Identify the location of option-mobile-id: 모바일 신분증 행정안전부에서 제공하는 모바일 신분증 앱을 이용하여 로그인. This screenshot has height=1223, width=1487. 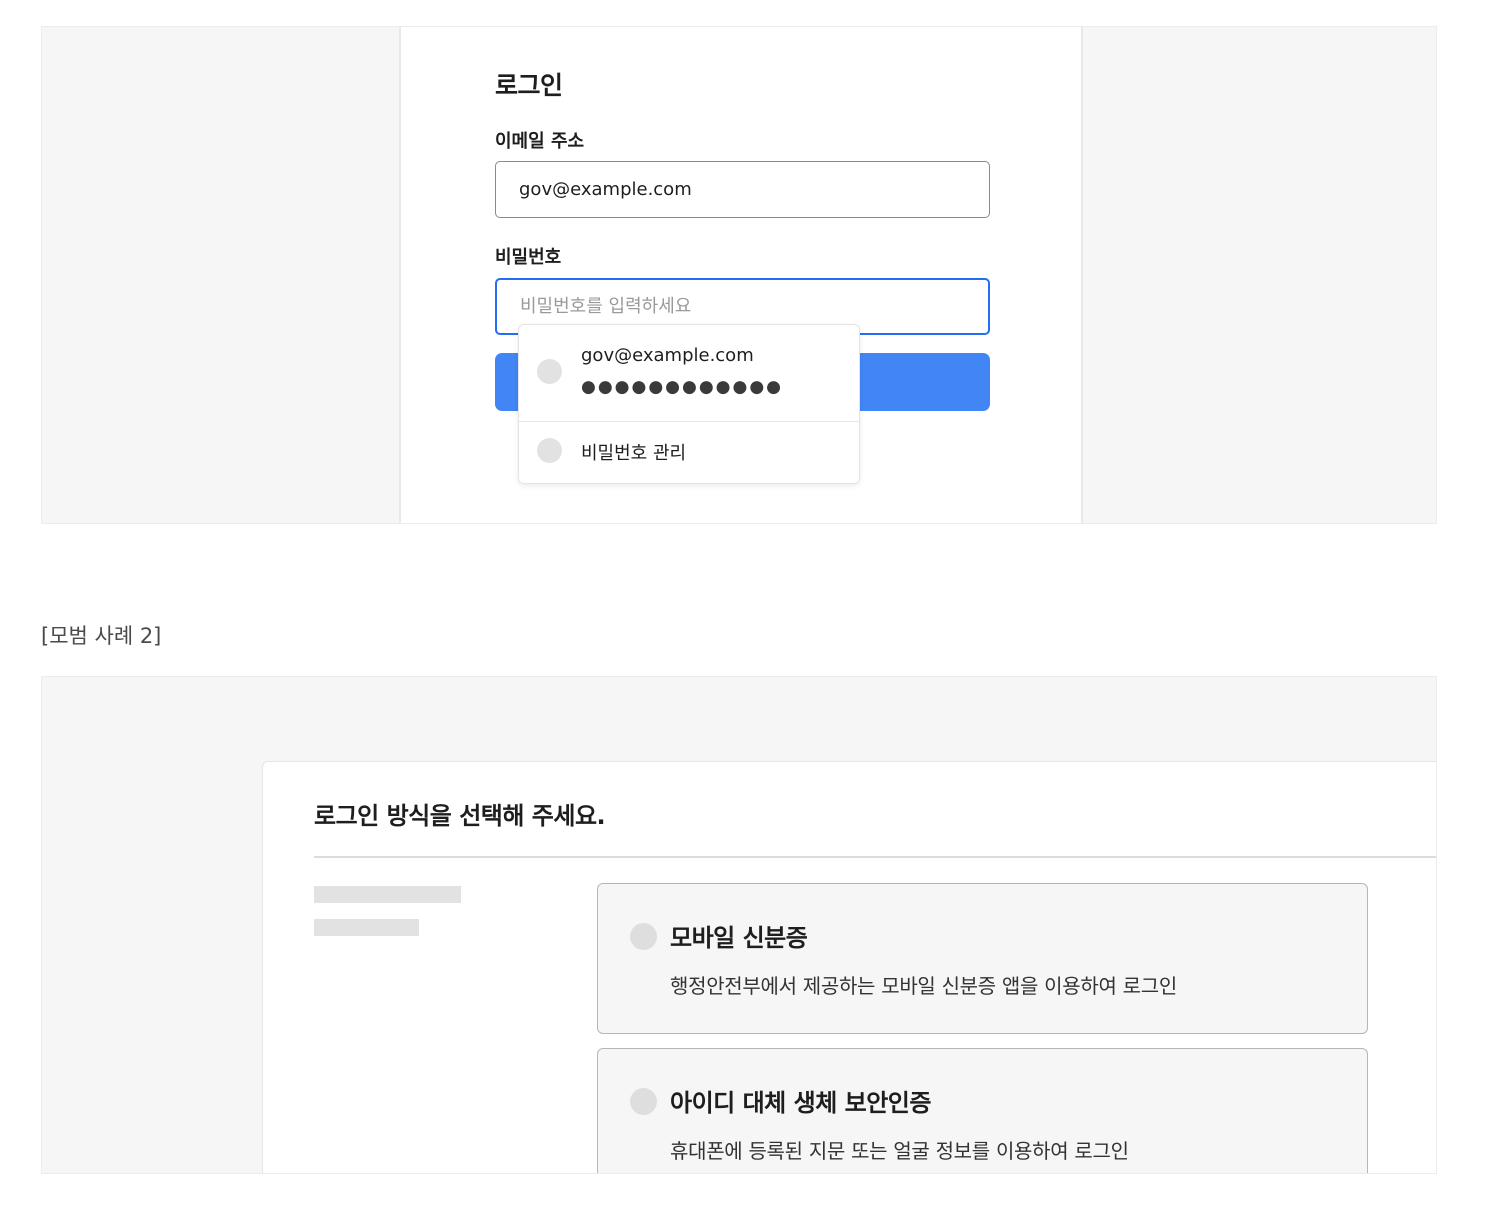
(982, 958).